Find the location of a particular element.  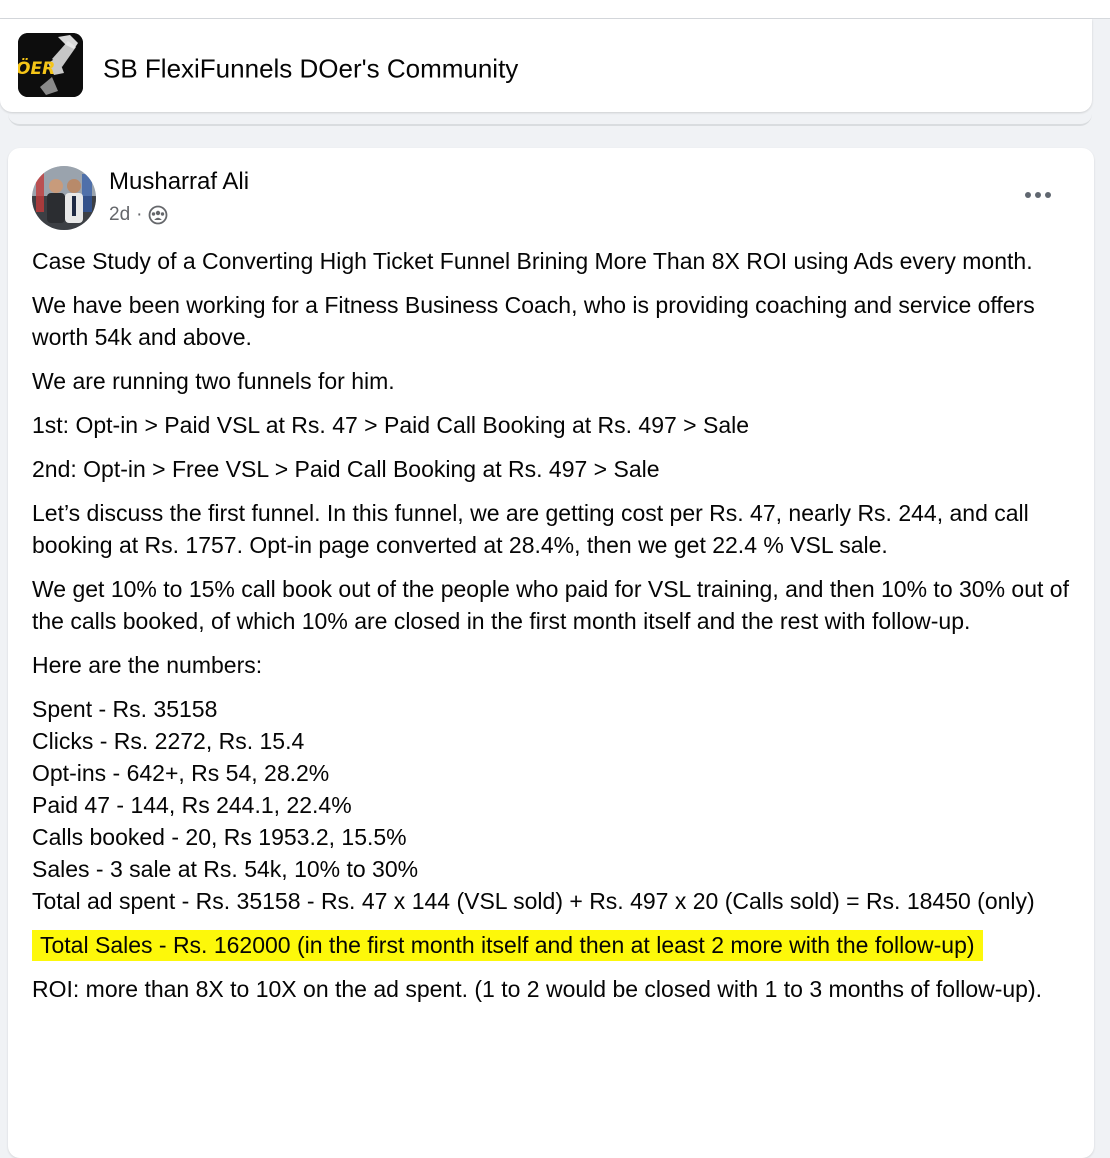

post-time: 2d is located at coordinates (119, 215).